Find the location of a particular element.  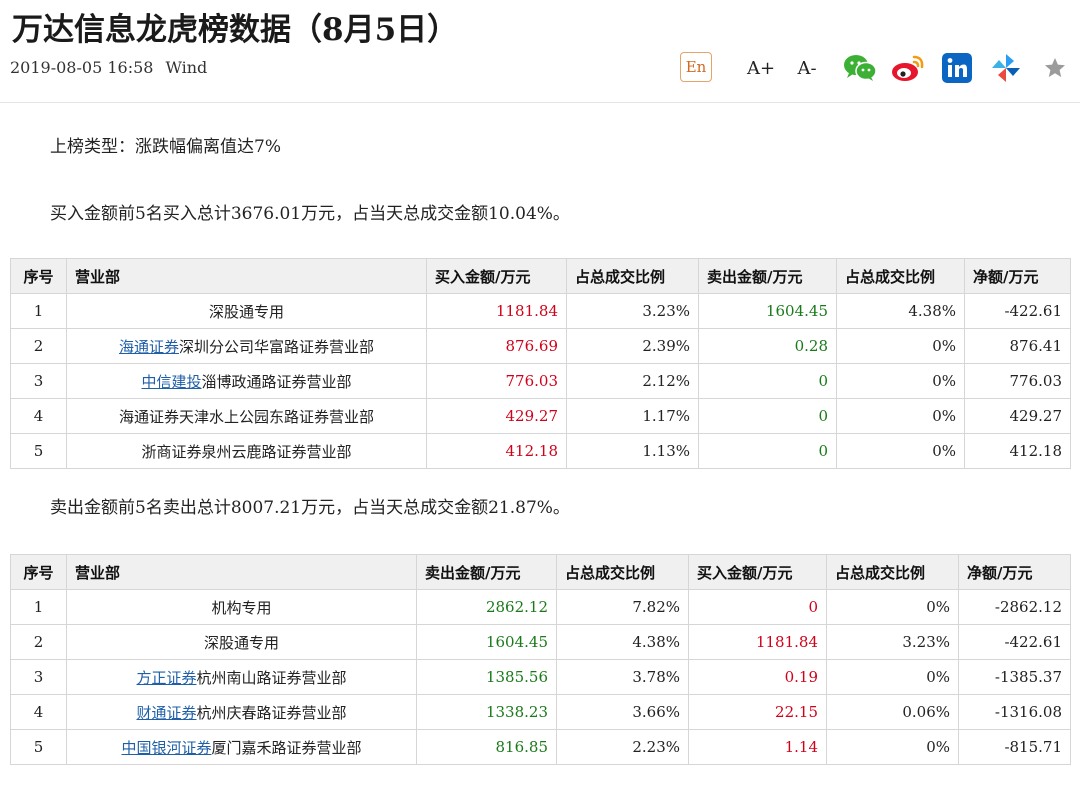

list-type-text: 上榜类型：涨跌幅偏离值达7% is located at coordinates (165, 147).